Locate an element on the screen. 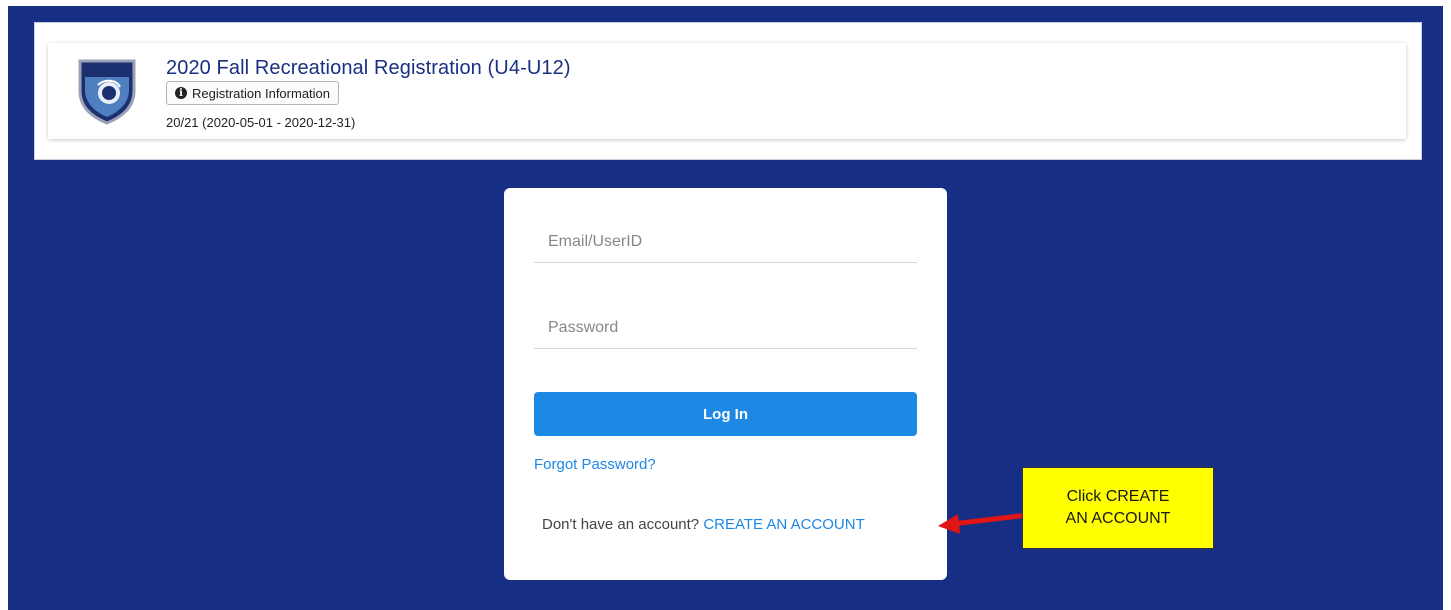 Image resolution: width=1451 pixels, height=610 pixels. red-arrow-icon is located at coordinates (983, 523).